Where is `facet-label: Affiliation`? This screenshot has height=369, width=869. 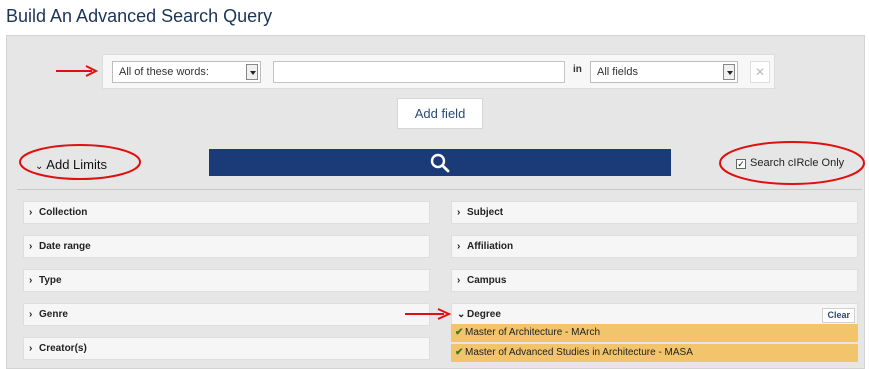
facet-label: Affiliation is located at coordinates (490, 246).